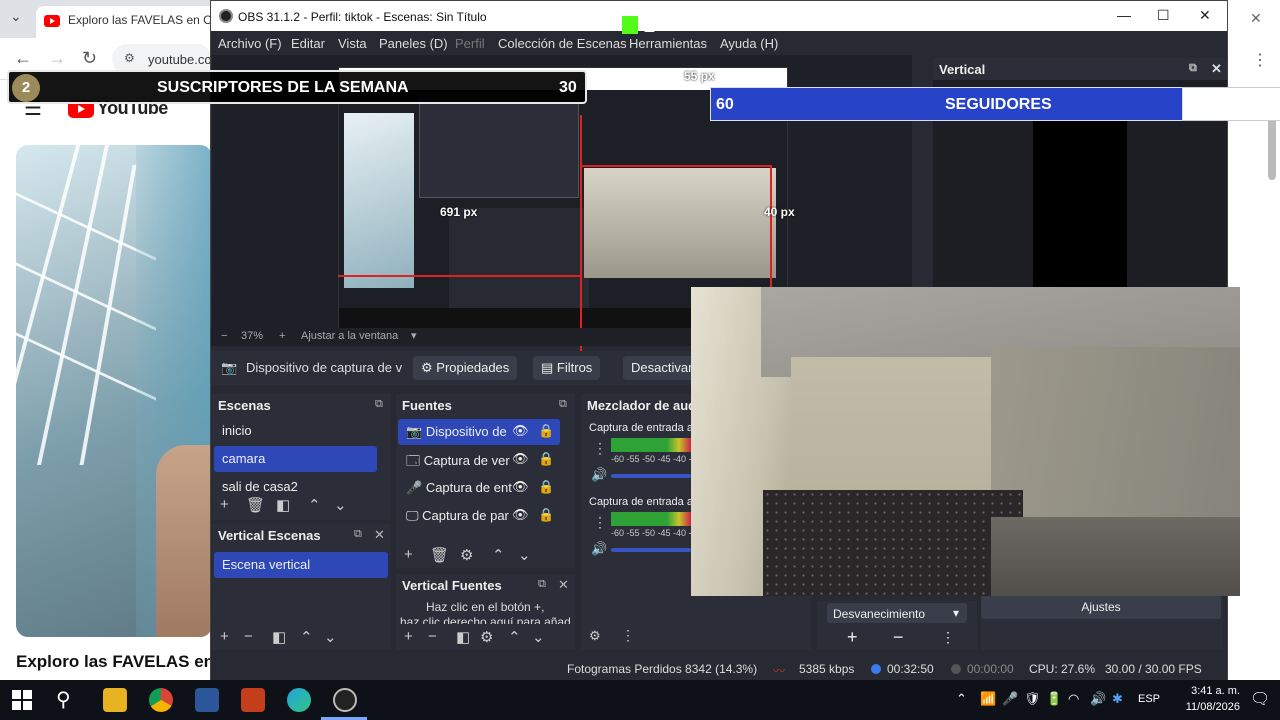  Describe the element at coordinates (479, 516) in the screenshot. I see `source-item: 🖵 Captura de par 👁 🔒` at that location.